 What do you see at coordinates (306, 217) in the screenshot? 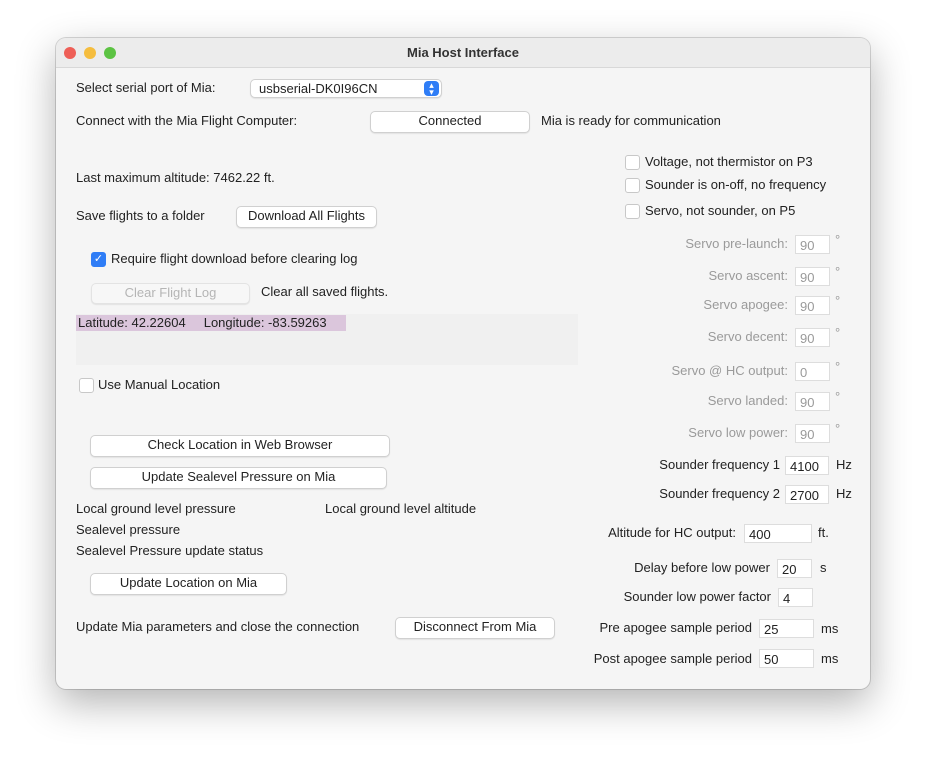
I see `download-all-flights-button: Download All Flights` at bounding box center [306, 217].